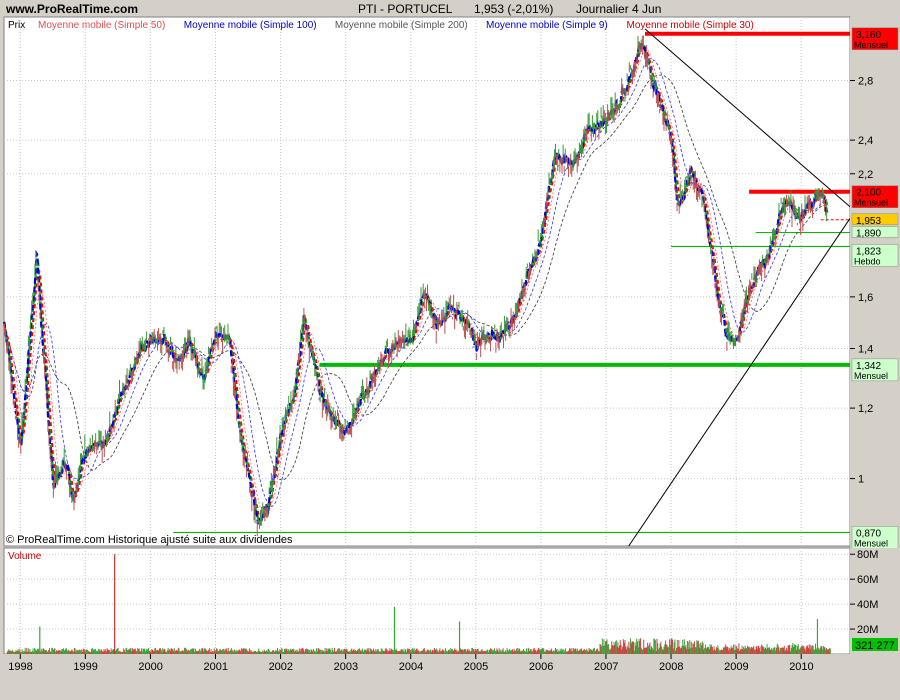 This screenshot has width=900, height=700. What do you see at coordinates (216, 667) in the screenshot?
I see `time-tick-label: 2001` at bounding box center [216, 667].